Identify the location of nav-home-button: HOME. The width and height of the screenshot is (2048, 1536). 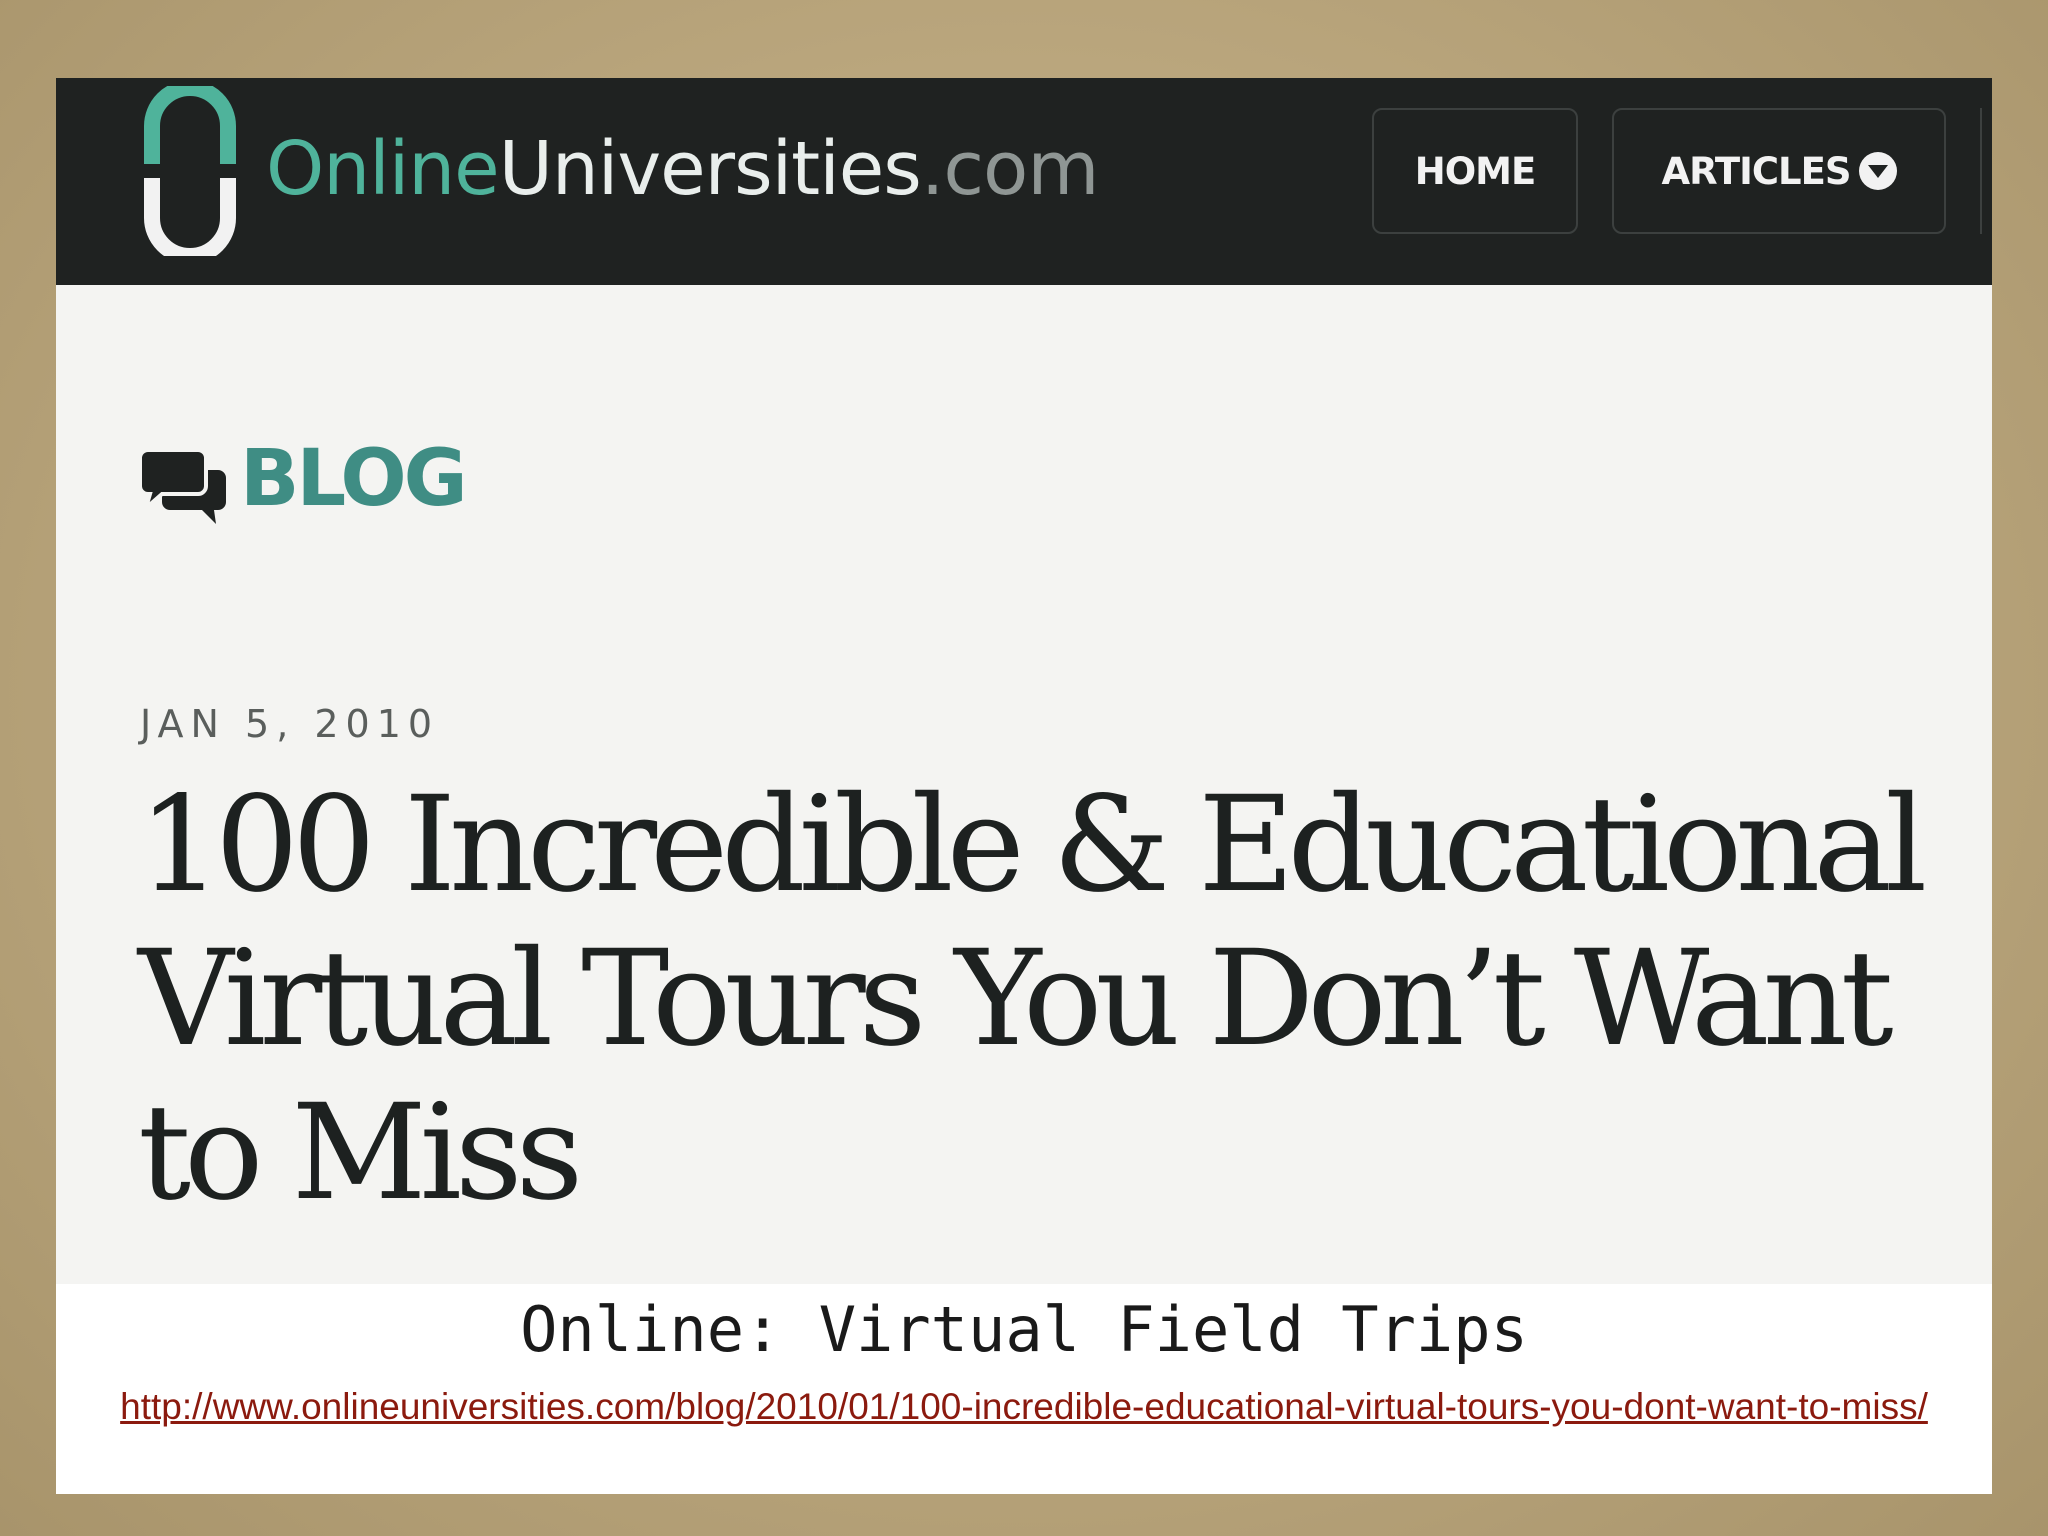
(1475, 171).